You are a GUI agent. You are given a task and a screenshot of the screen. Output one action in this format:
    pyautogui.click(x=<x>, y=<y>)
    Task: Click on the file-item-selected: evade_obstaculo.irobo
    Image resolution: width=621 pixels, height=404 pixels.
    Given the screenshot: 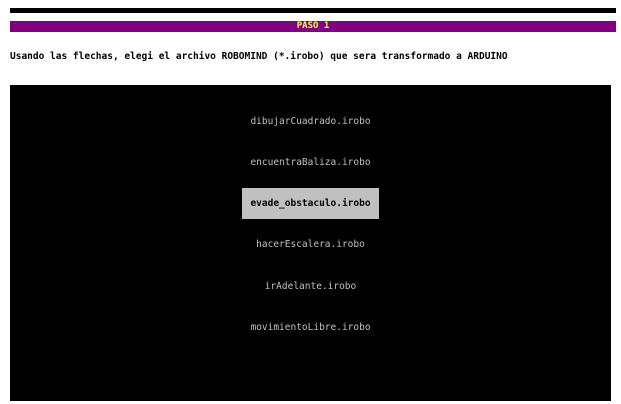 What is the action you would take?
    pyautogui.click(x=310, y=203)
    